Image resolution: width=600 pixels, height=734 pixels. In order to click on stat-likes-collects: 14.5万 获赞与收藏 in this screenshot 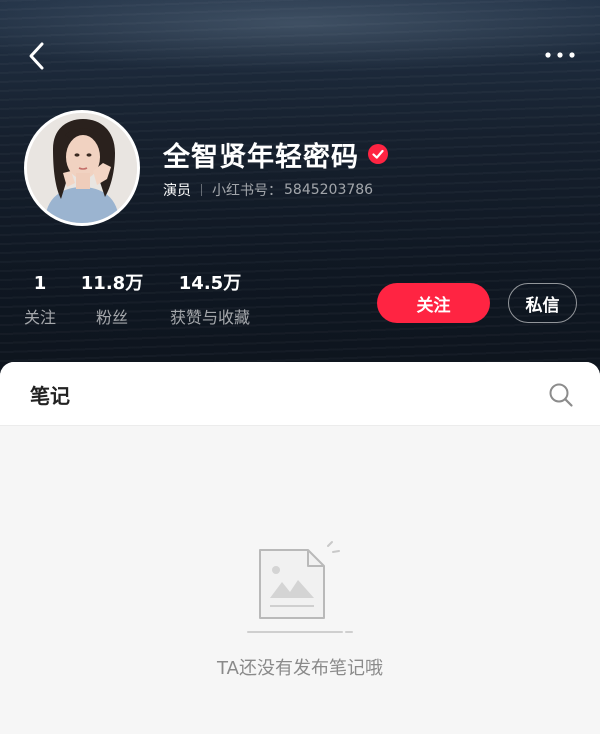, I will do `click(210, 300)`.